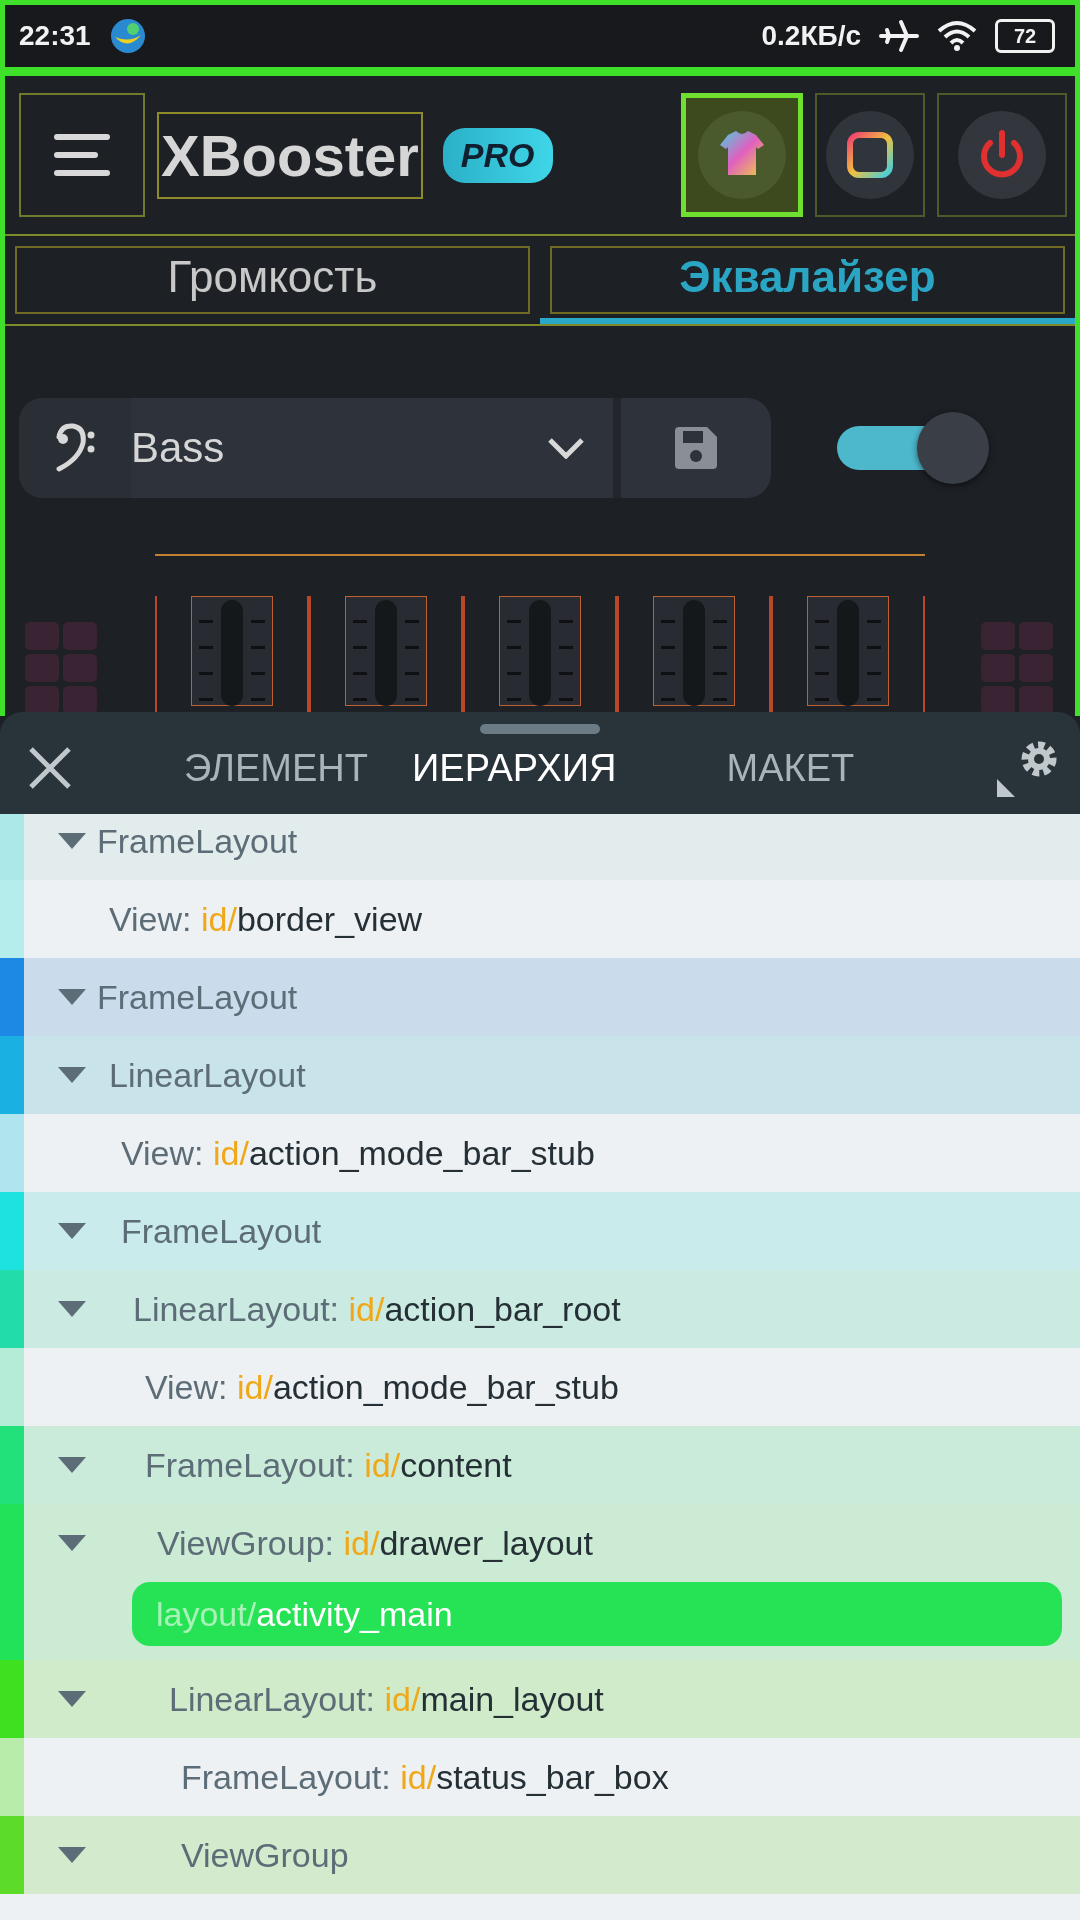  What do you see at coordinates (375, 1543) in the screenshot?
I see `node-label: ViewGroup: id/drawer_layout` at bounding box center [375, 1543].